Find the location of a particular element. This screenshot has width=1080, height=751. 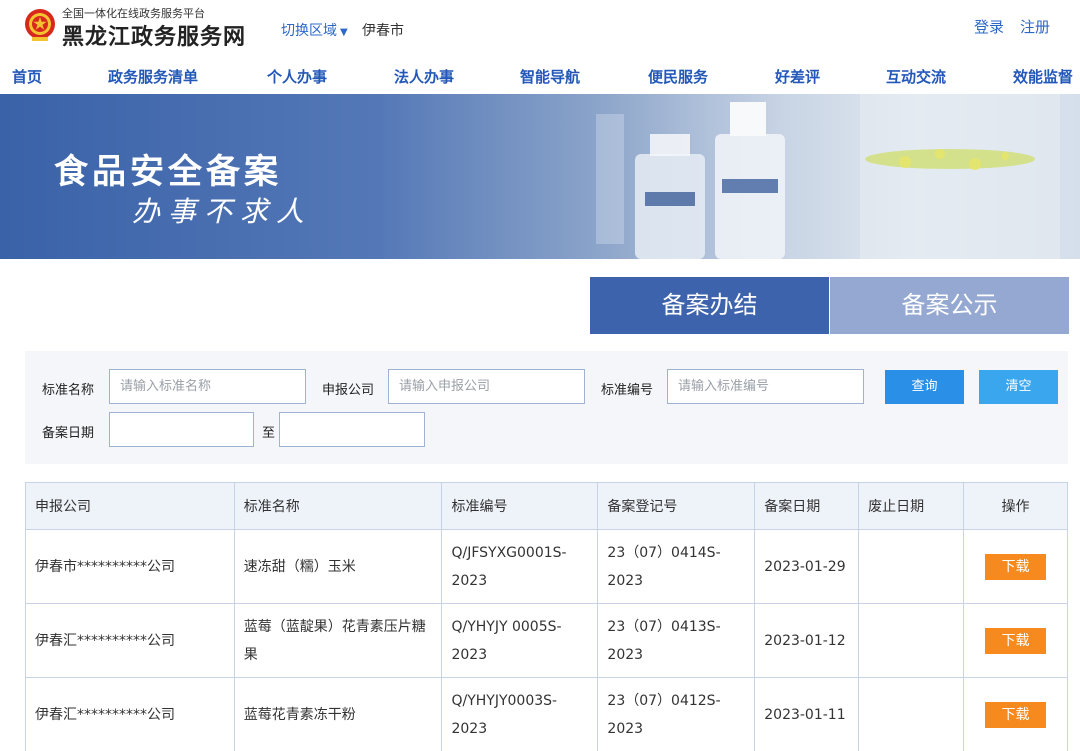

std-no-input is located at coordinates (765, 386).